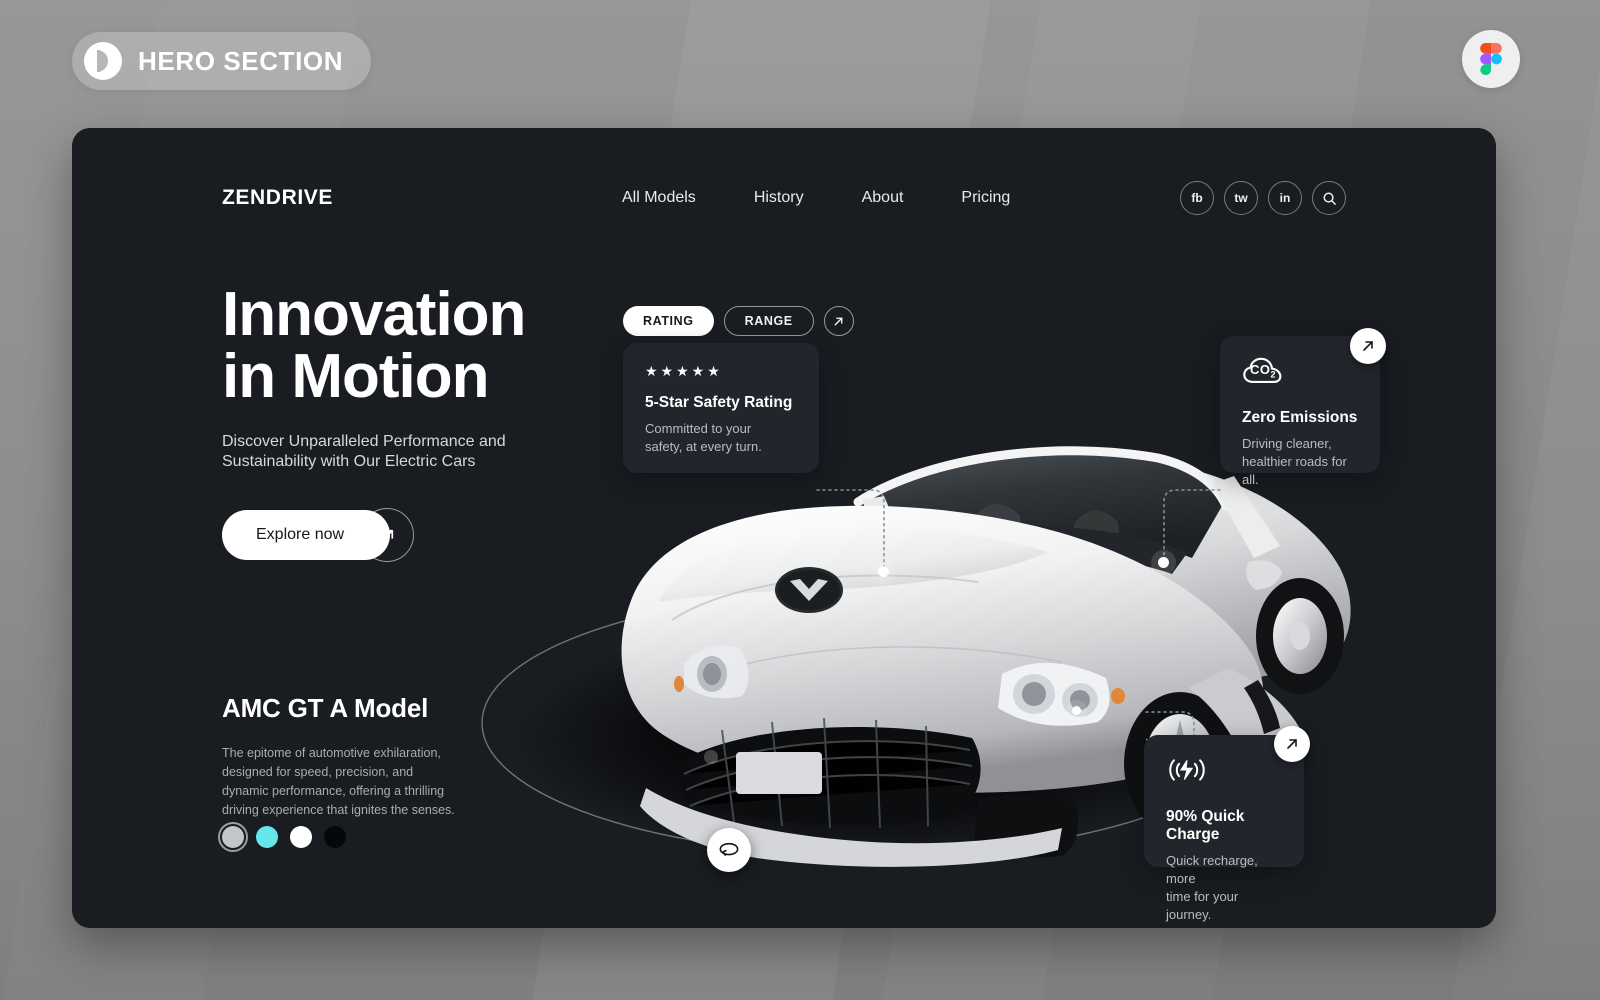  I want to click on card-safety-title: 5-Star Safety Rating, so click(719, 402).